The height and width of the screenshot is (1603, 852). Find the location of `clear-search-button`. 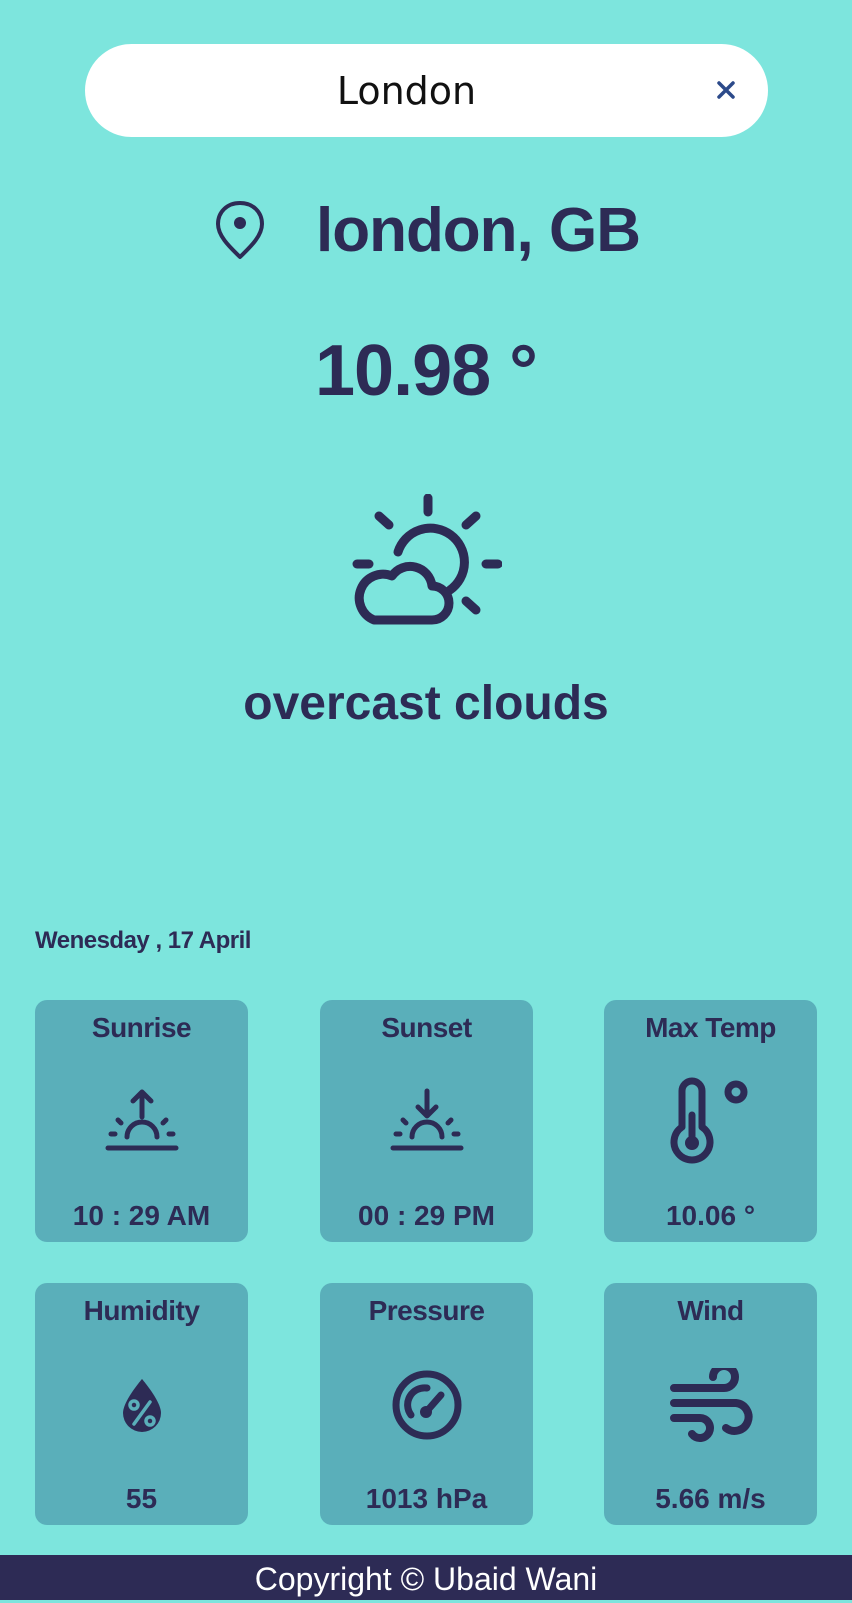

clear-search-button is located at coordinates (726, 90).